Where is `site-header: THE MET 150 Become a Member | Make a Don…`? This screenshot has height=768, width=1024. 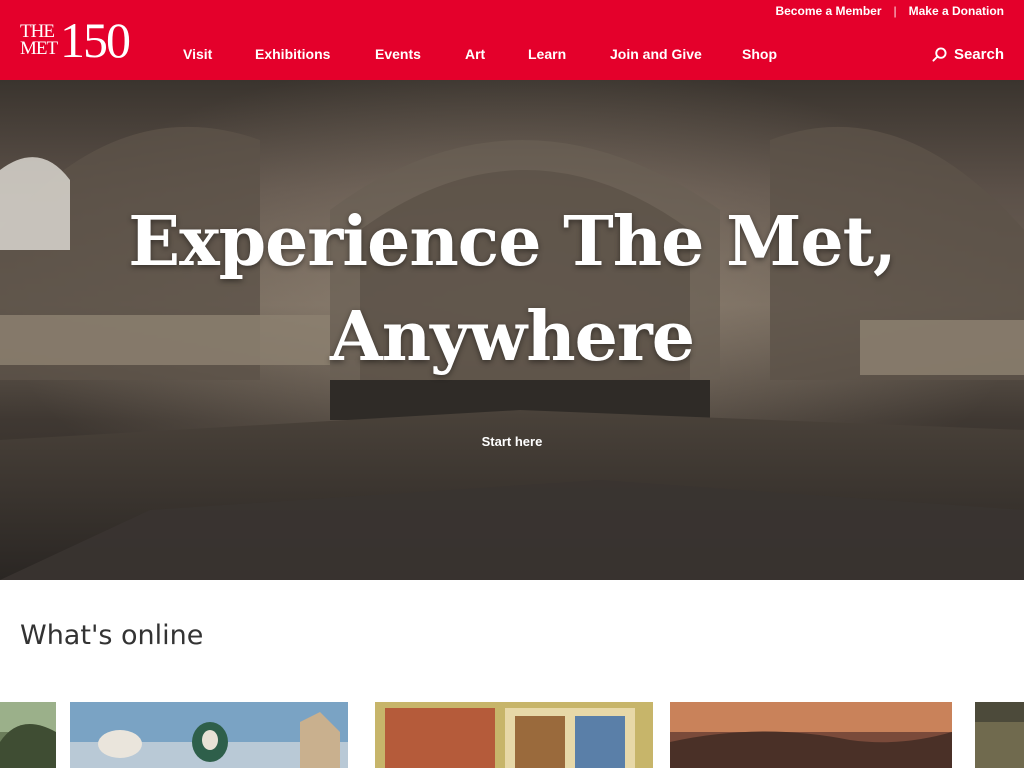 site-header: THE MET 150 Become a Member | Make a Don… is located at coordinates (512, 40).